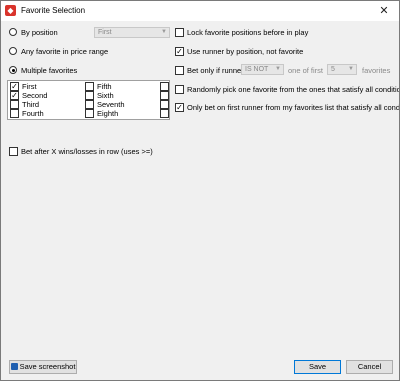 Image resolution: width=400 pixels, height=381 pixels. I want to click on favorite-checkbox-third, so click(14, 104).